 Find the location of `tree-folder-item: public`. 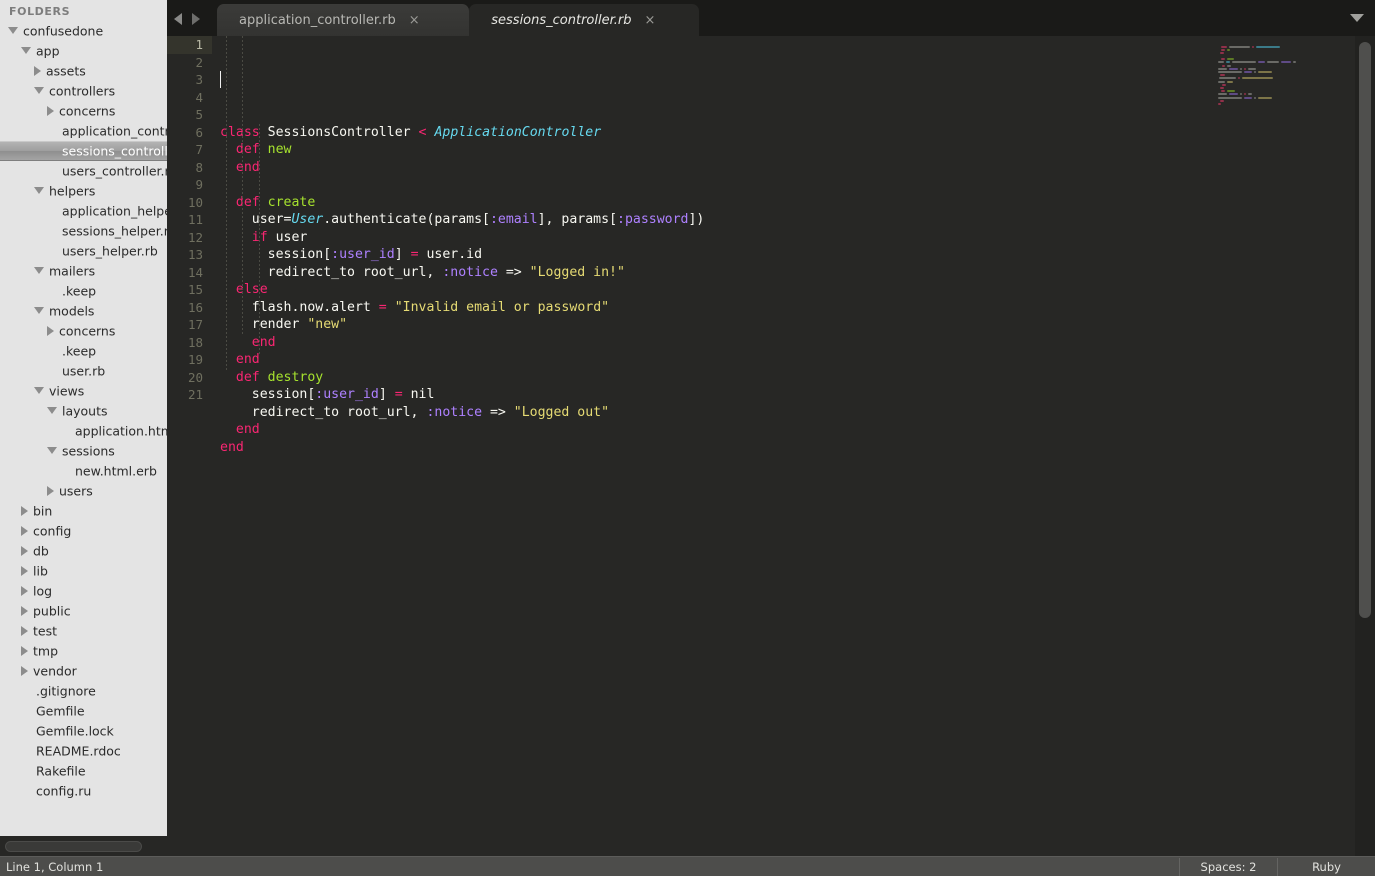

tree-folder-item: public is located at coordinates (83, 611).